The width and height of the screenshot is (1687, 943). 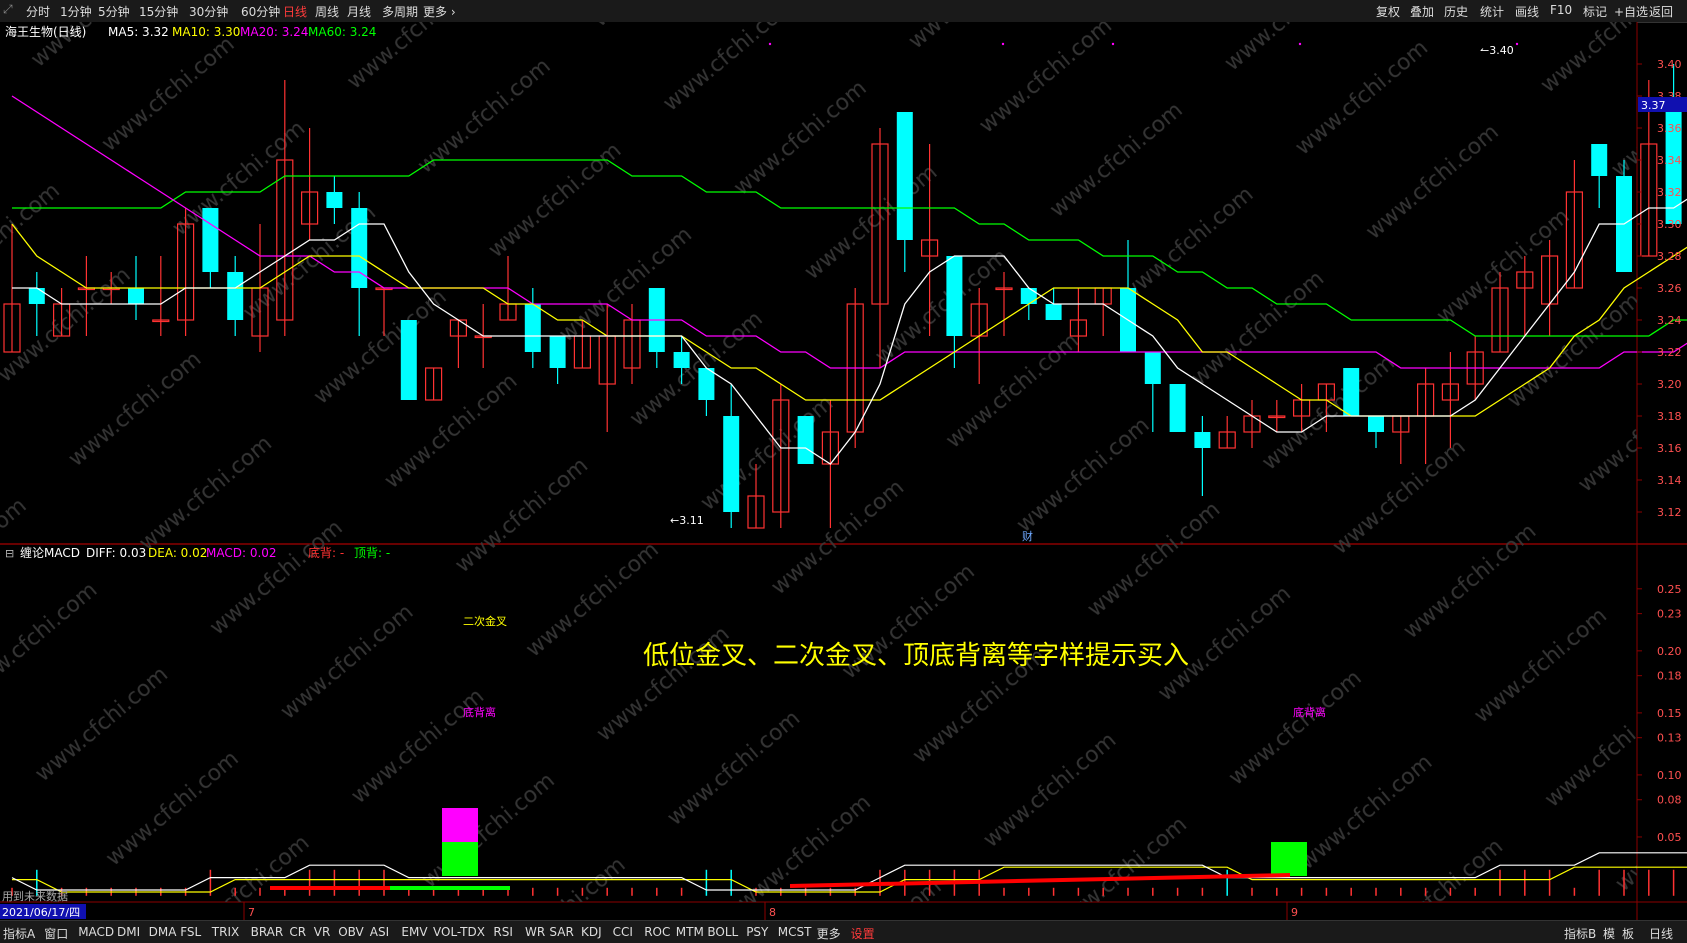 I want to click on price-tick-2: 3.36, so click(x=1669, y=128).